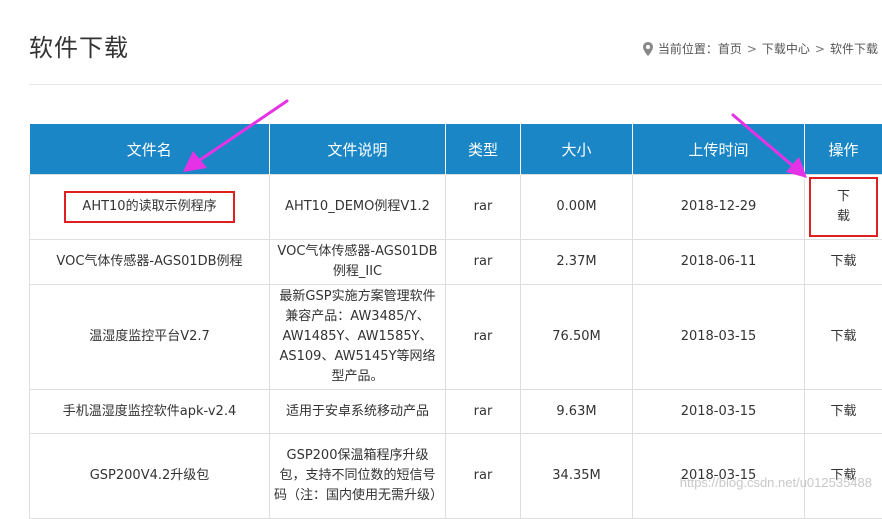 This screenshot has height=519, width=882. What do you see at coordinates (358, 207) in the screenshot?
I see `file-description-cell: AHT10_DEMO例程V1.2` at bounding box center [358, 207].